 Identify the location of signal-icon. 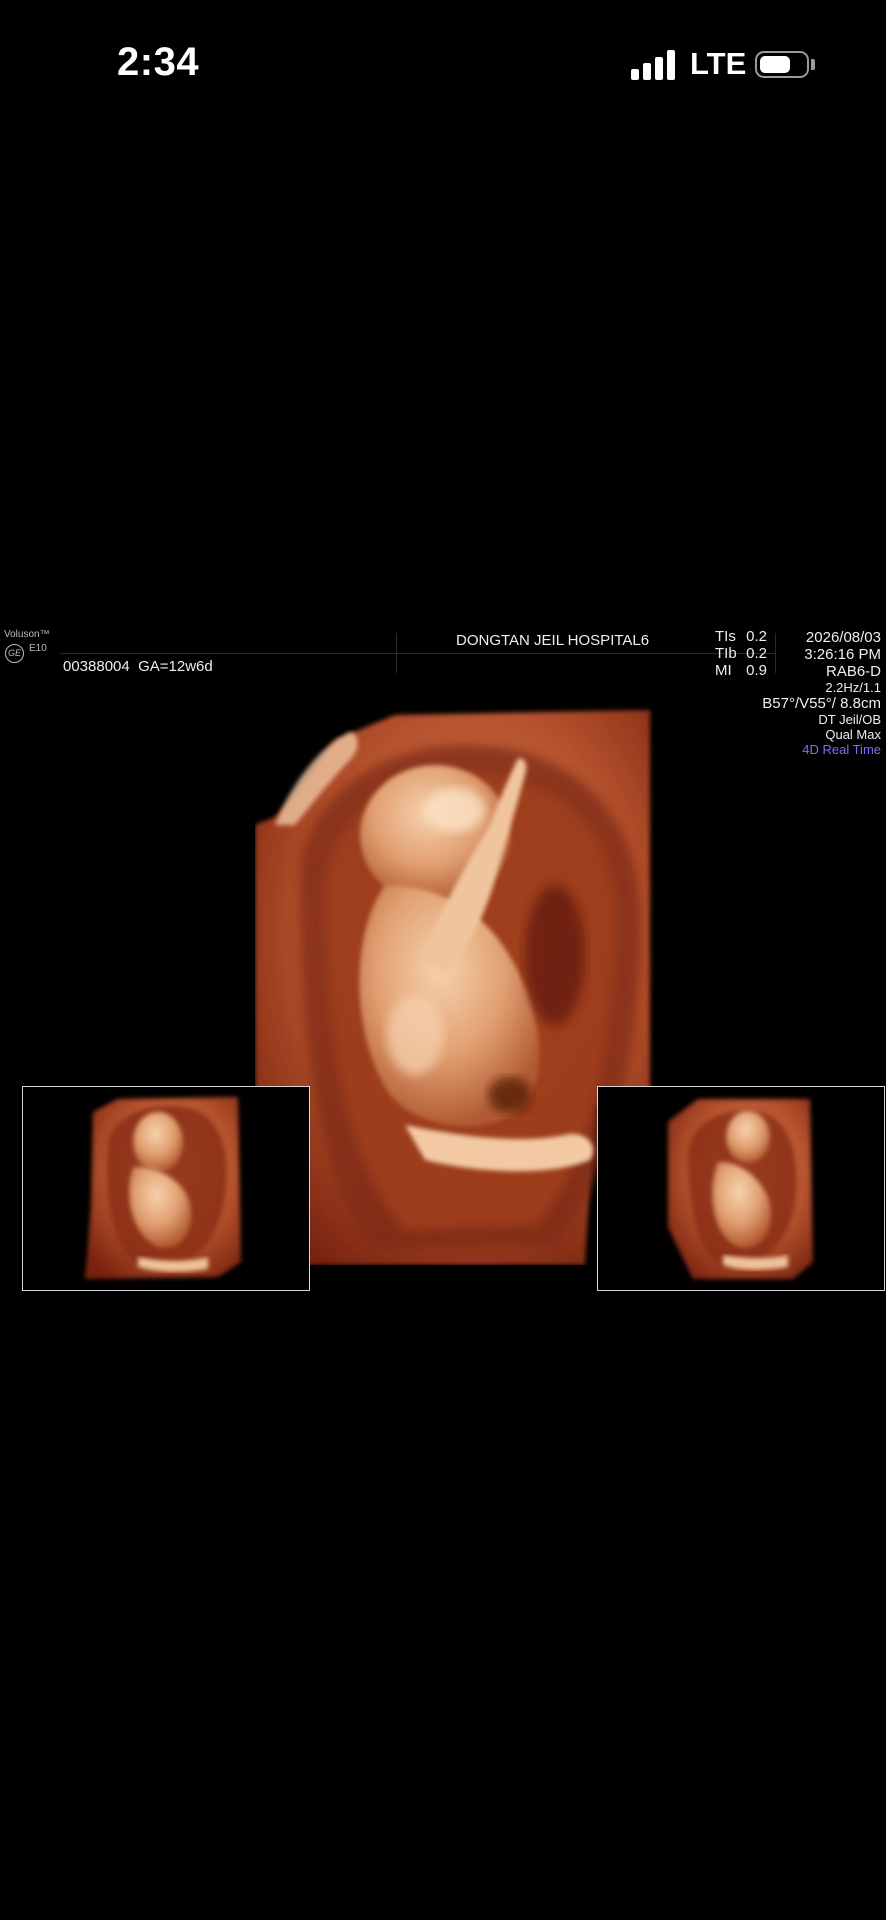
(654, 65).